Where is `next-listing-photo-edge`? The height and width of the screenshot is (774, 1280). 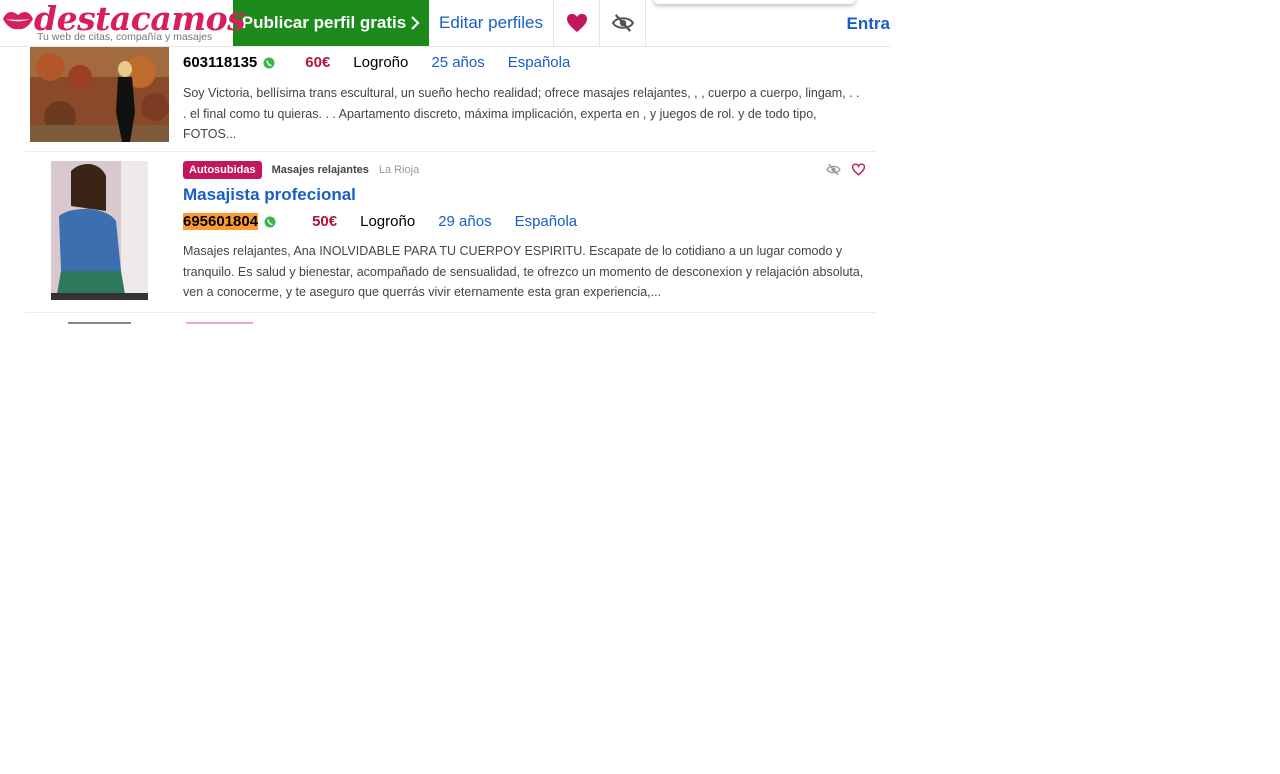
next-listing-photo-edge is located at coordinates (99, 323).